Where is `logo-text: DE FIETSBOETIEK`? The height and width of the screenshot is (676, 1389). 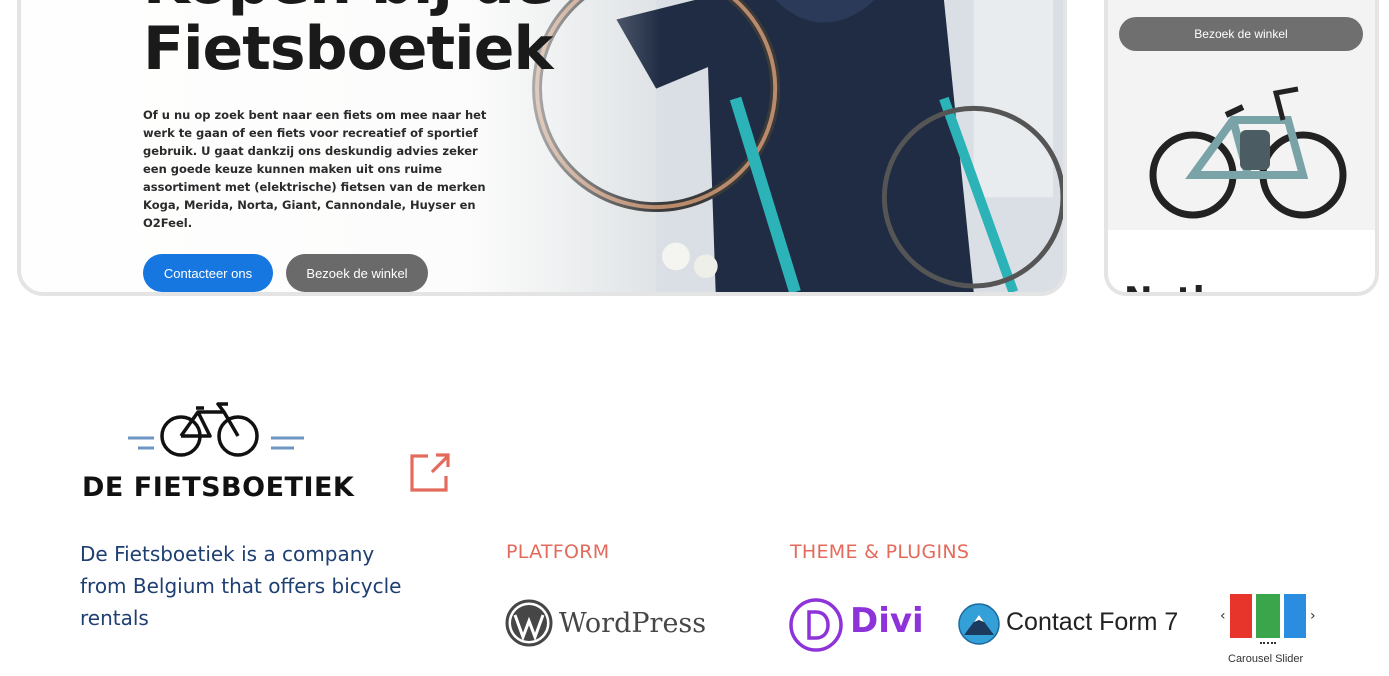
logo-text: DE FIETSBOETIEK is located at coordinates (218, 487).